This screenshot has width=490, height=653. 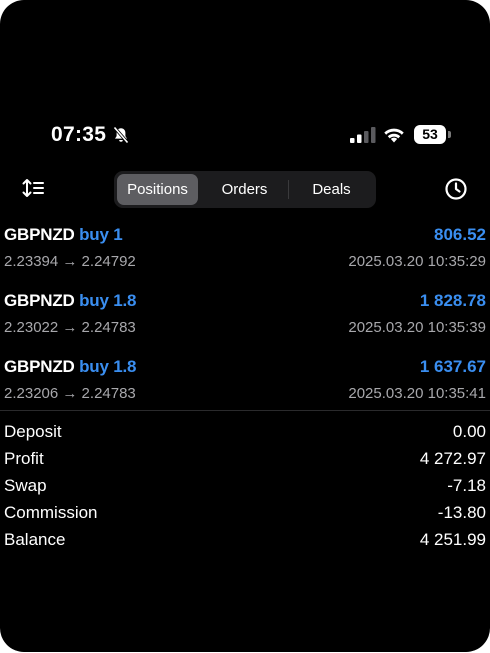 What do you see at coordinates (452, 539) in the screenshot?
I see `summary-value: 4 251.99` at bounding box center [452, 539].